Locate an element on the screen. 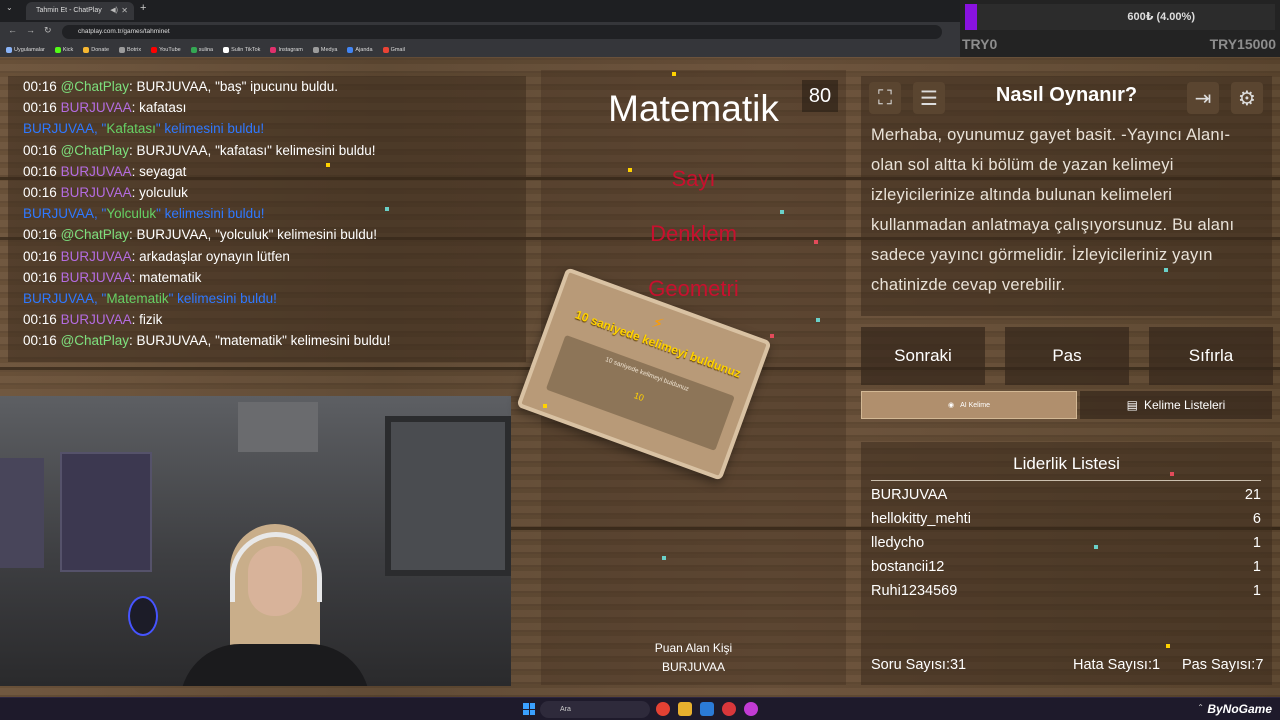  leaderboard-row: bostancii12 1 is located at coordinates (1066, 567).